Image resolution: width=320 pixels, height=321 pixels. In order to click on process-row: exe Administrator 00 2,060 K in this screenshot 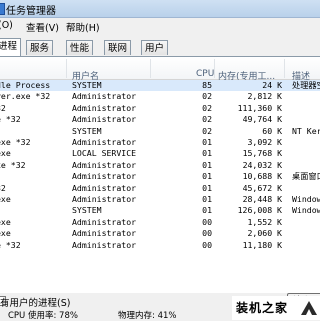, I will do `click(160, 233)`.